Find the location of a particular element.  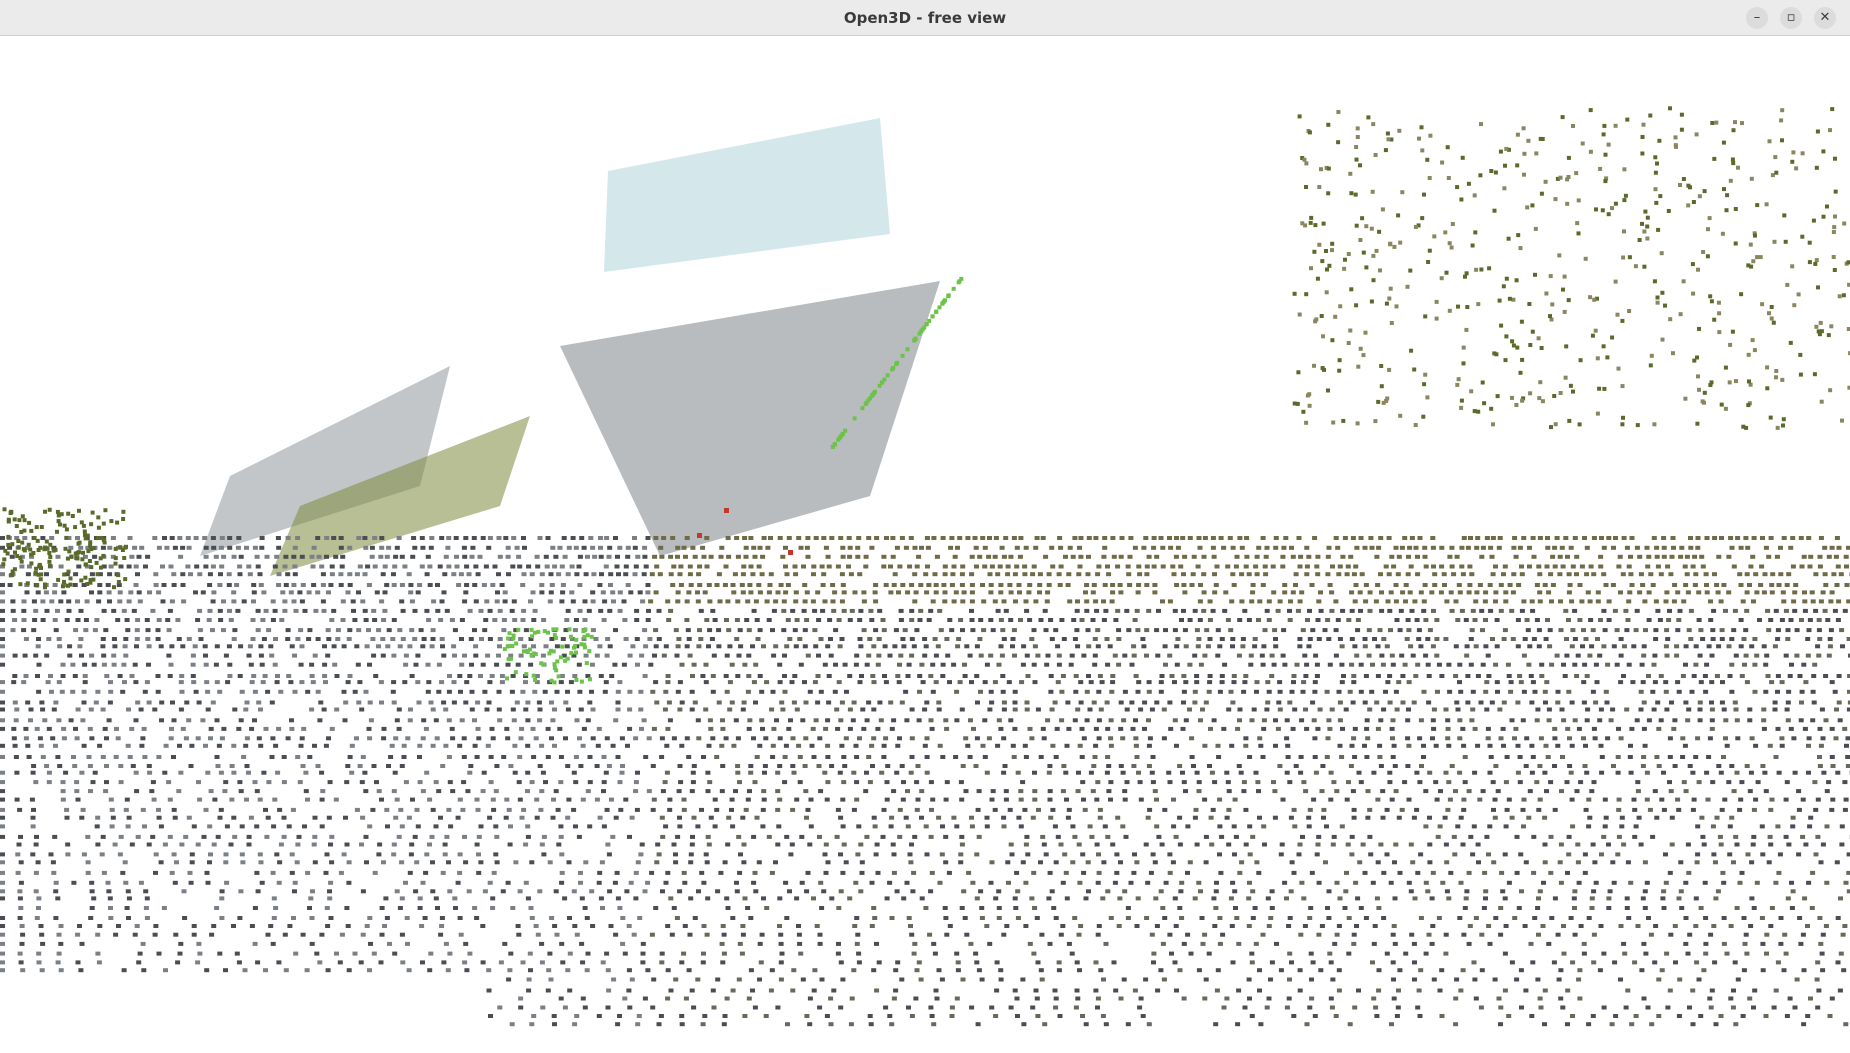

title-bar: Open3D - free view – ▫ ✕ is located at coordinates (925, 18).